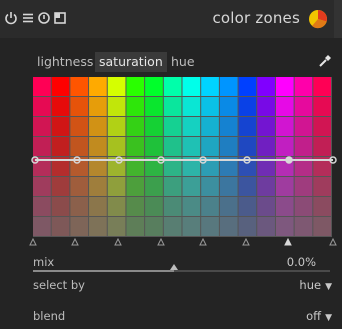  What do you see at coordinates (49, 316) in the screenshot?
I see `blend-label: blend` at bounding box center [49, 316].